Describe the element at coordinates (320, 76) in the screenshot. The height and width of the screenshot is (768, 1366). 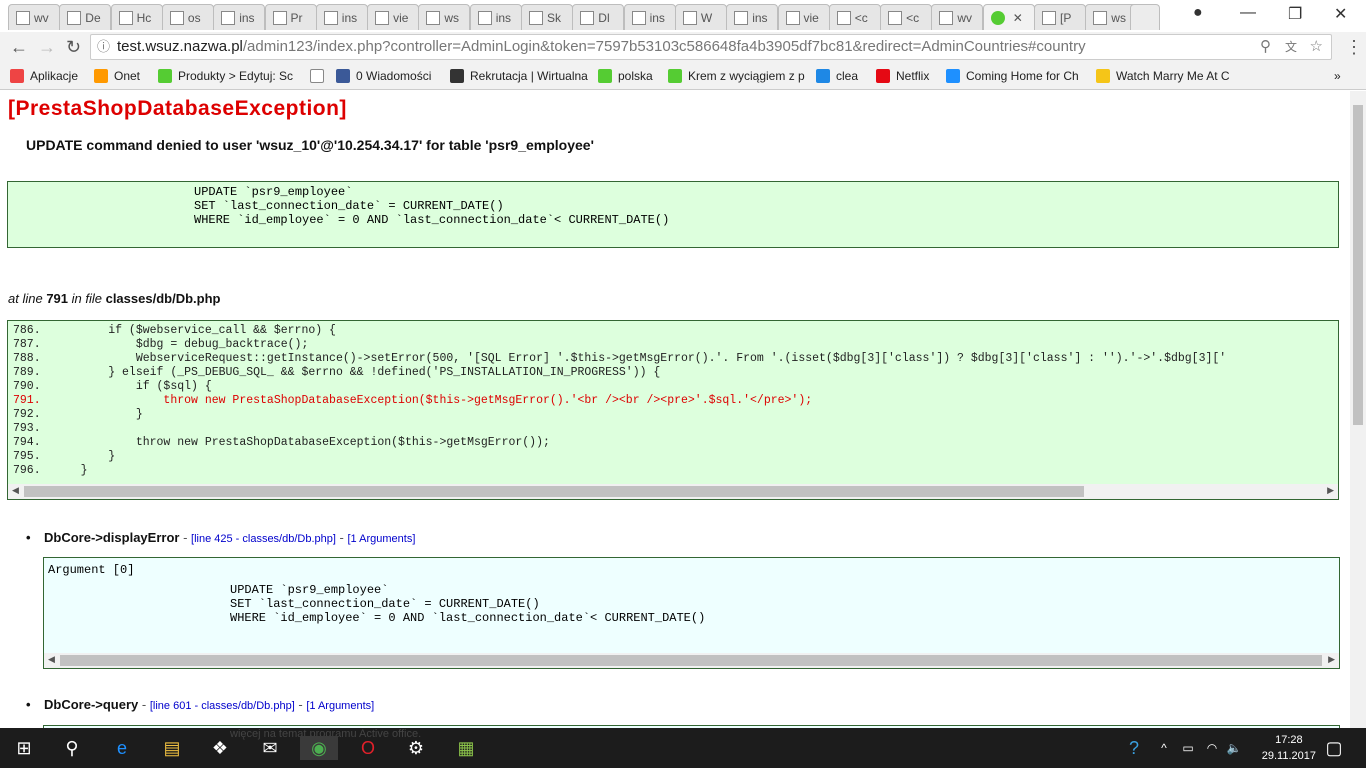
I see `bookmark-item` at that location.